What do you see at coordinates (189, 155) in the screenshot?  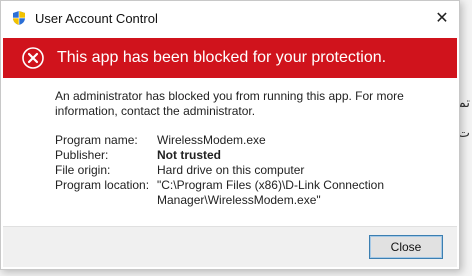 I see `publisher-value: Not trusted` at bounding box center [189, 155].